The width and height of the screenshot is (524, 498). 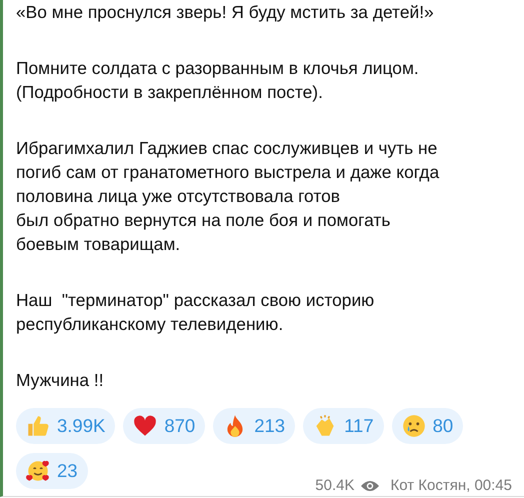 What do you see at coordinates (218, 80) in the screenshot?
I see `message-paragraph: Помните солдата с разорванным в клочья лицом. (Подробности в закреплённом посте).` at bounding box center [218, 80].